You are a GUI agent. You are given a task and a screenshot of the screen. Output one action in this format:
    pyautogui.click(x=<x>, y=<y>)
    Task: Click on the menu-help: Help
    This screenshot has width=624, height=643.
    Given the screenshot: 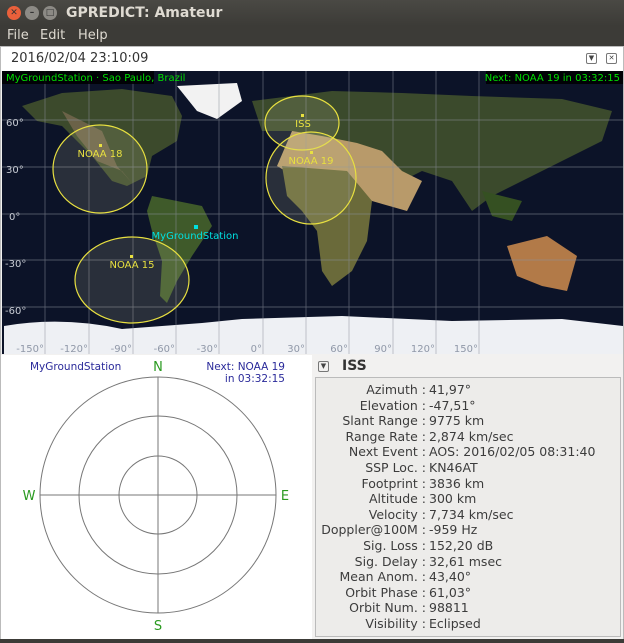 What is the action you would take?
    pyautogui.click(x=93, y=35)
    